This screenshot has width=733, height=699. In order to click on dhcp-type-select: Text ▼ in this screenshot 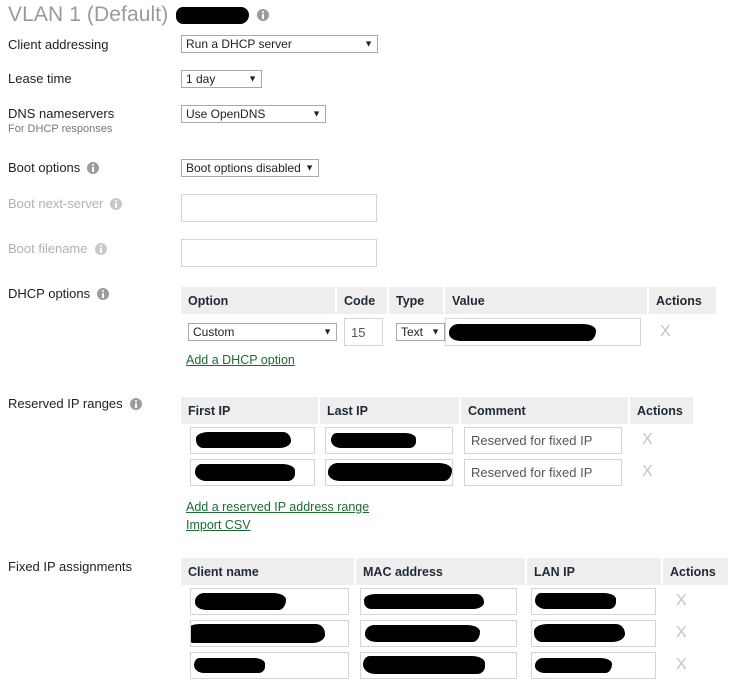, I will do `click(420, 332)`.